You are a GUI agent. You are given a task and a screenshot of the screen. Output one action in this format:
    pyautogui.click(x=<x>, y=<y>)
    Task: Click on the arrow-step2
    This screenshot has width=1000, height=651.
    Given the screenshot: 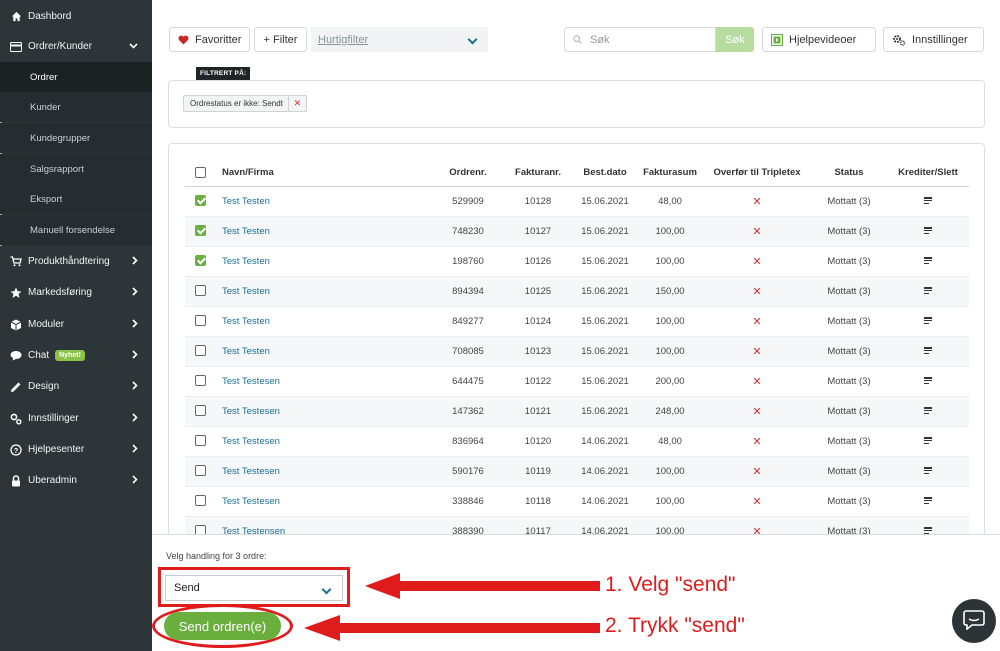 What is the action you would take?
    pyautogui.click(x=452, y=628)
    